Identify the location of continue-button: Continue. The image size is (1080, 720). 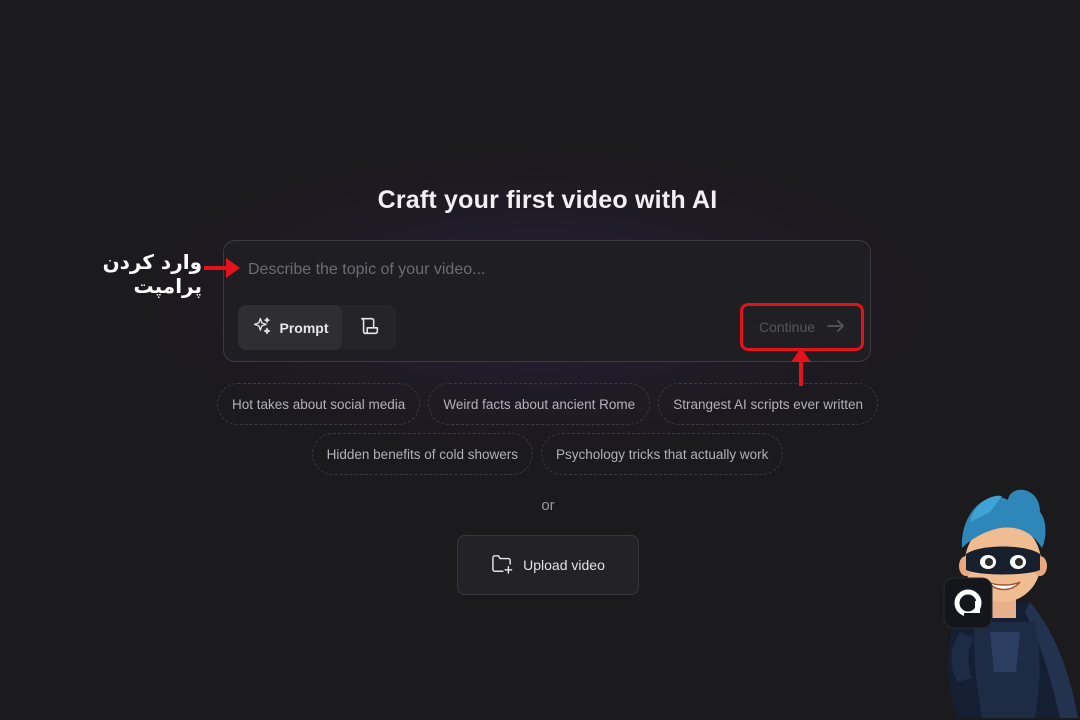
(802, 327).